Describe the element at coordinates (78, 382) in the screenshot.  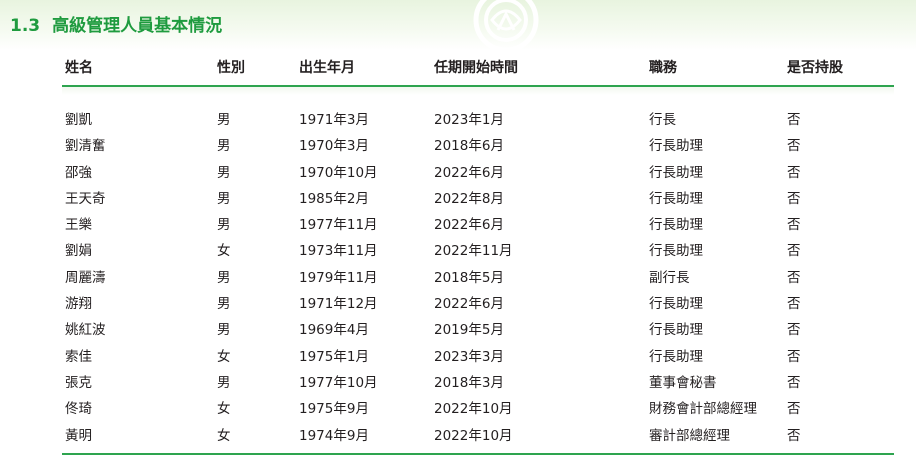
I see `cell-name: 張克` at that location.